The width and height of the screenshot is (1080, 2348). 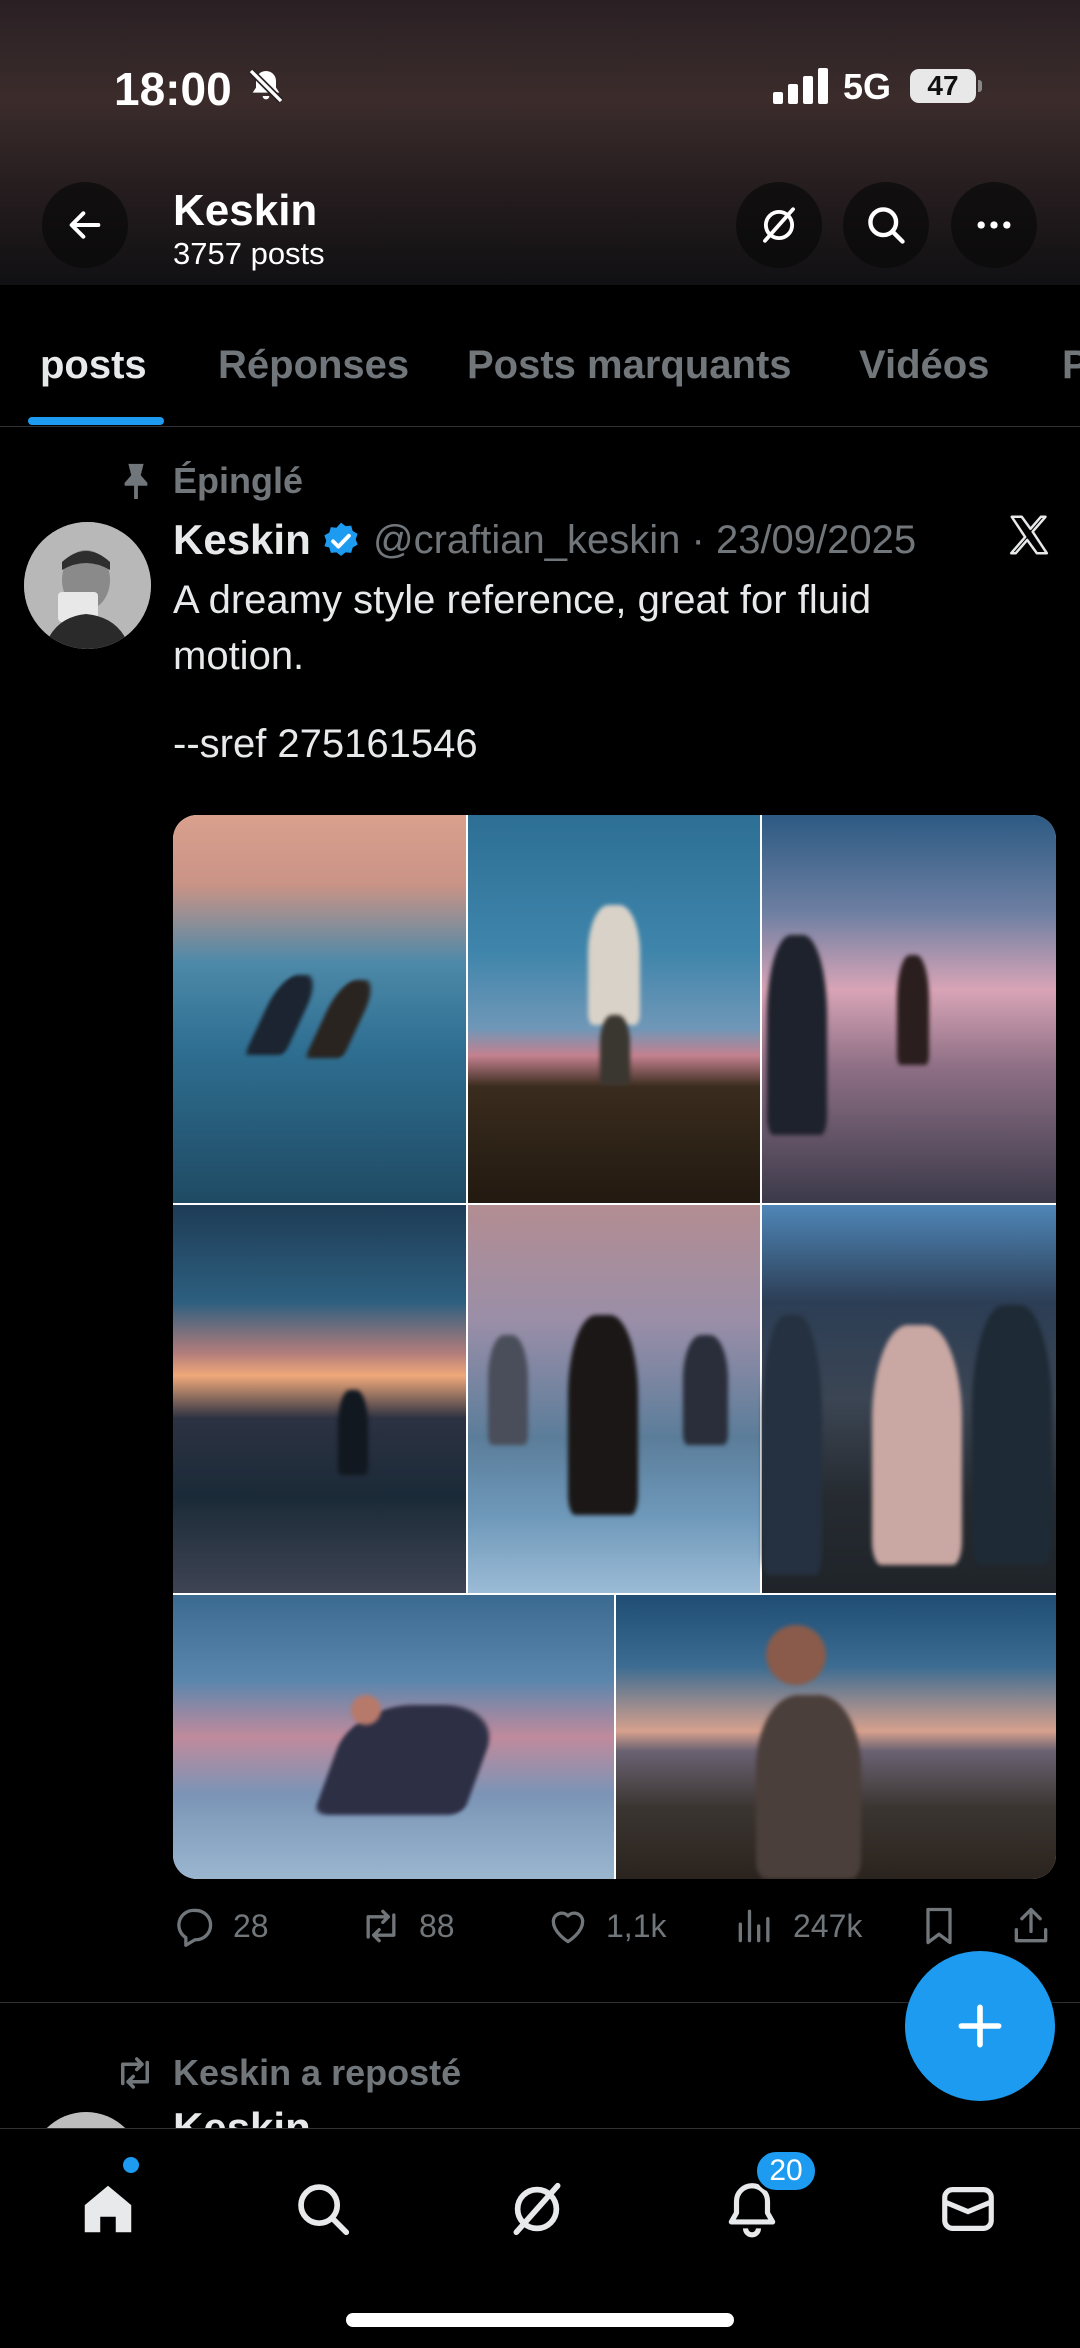 I want to click on tweet-text-line: motion., so click(x=239, y=656).